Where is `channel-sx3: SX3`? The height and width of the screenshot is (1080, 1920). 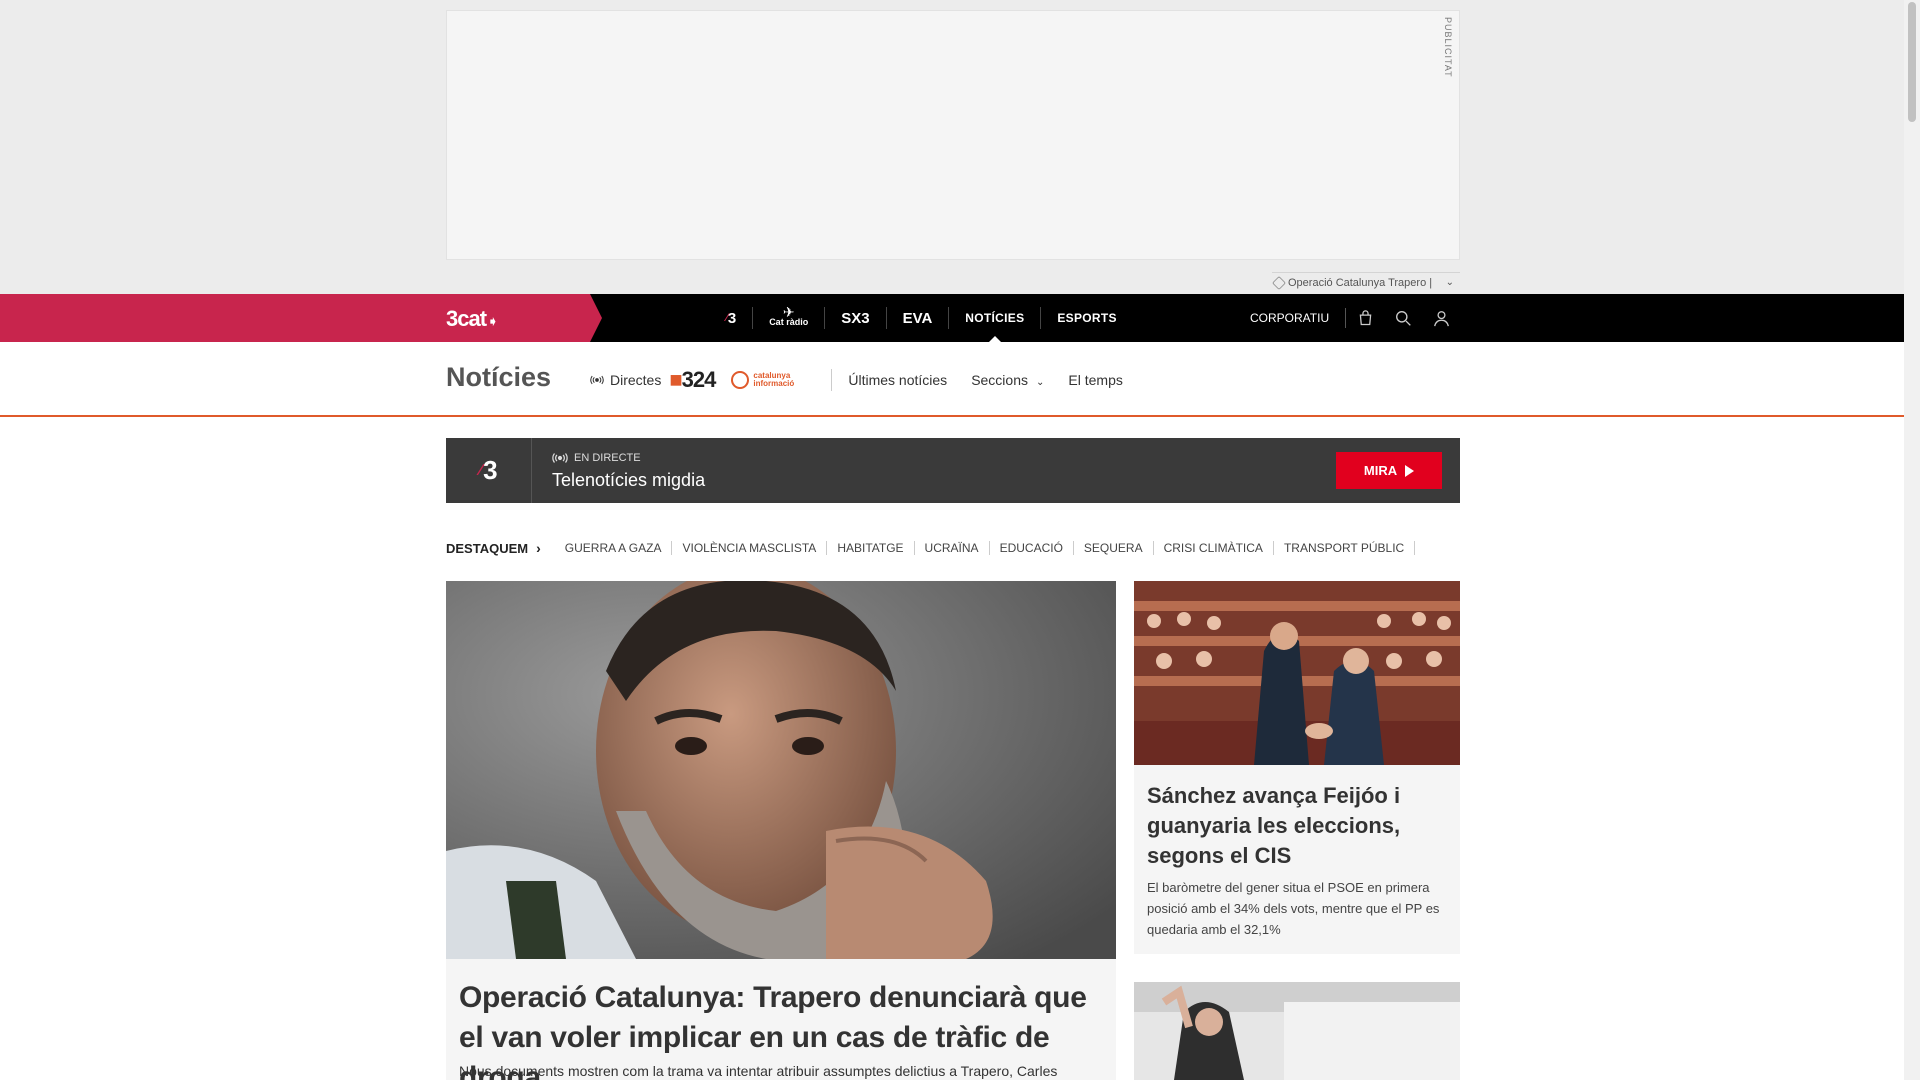
channel-sx3: SX3 is located at coordinates (856, 318).